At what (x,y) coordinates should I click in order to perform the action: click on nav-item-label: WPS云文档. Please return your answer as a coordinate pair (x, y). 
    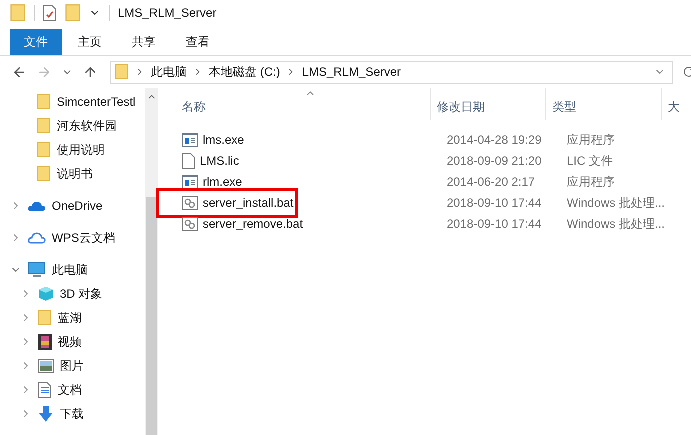
    Looking at the image, I should click on (84, 238).